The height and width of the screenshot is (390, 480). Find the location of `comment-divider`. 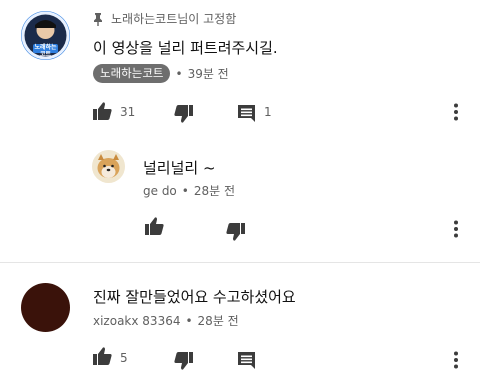

comment-divider is located at coordinates (240, 262).